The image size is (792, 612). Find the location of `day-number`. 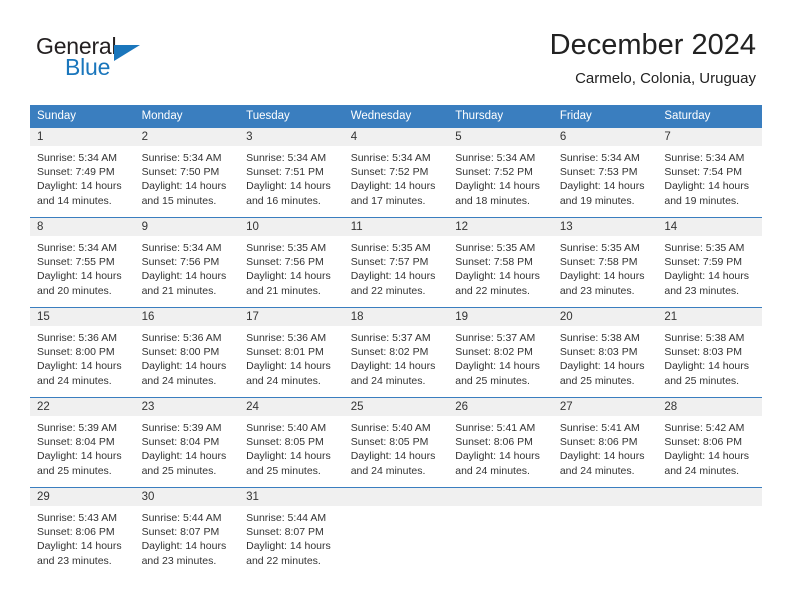

day-number is located at coordinates (500, 497).